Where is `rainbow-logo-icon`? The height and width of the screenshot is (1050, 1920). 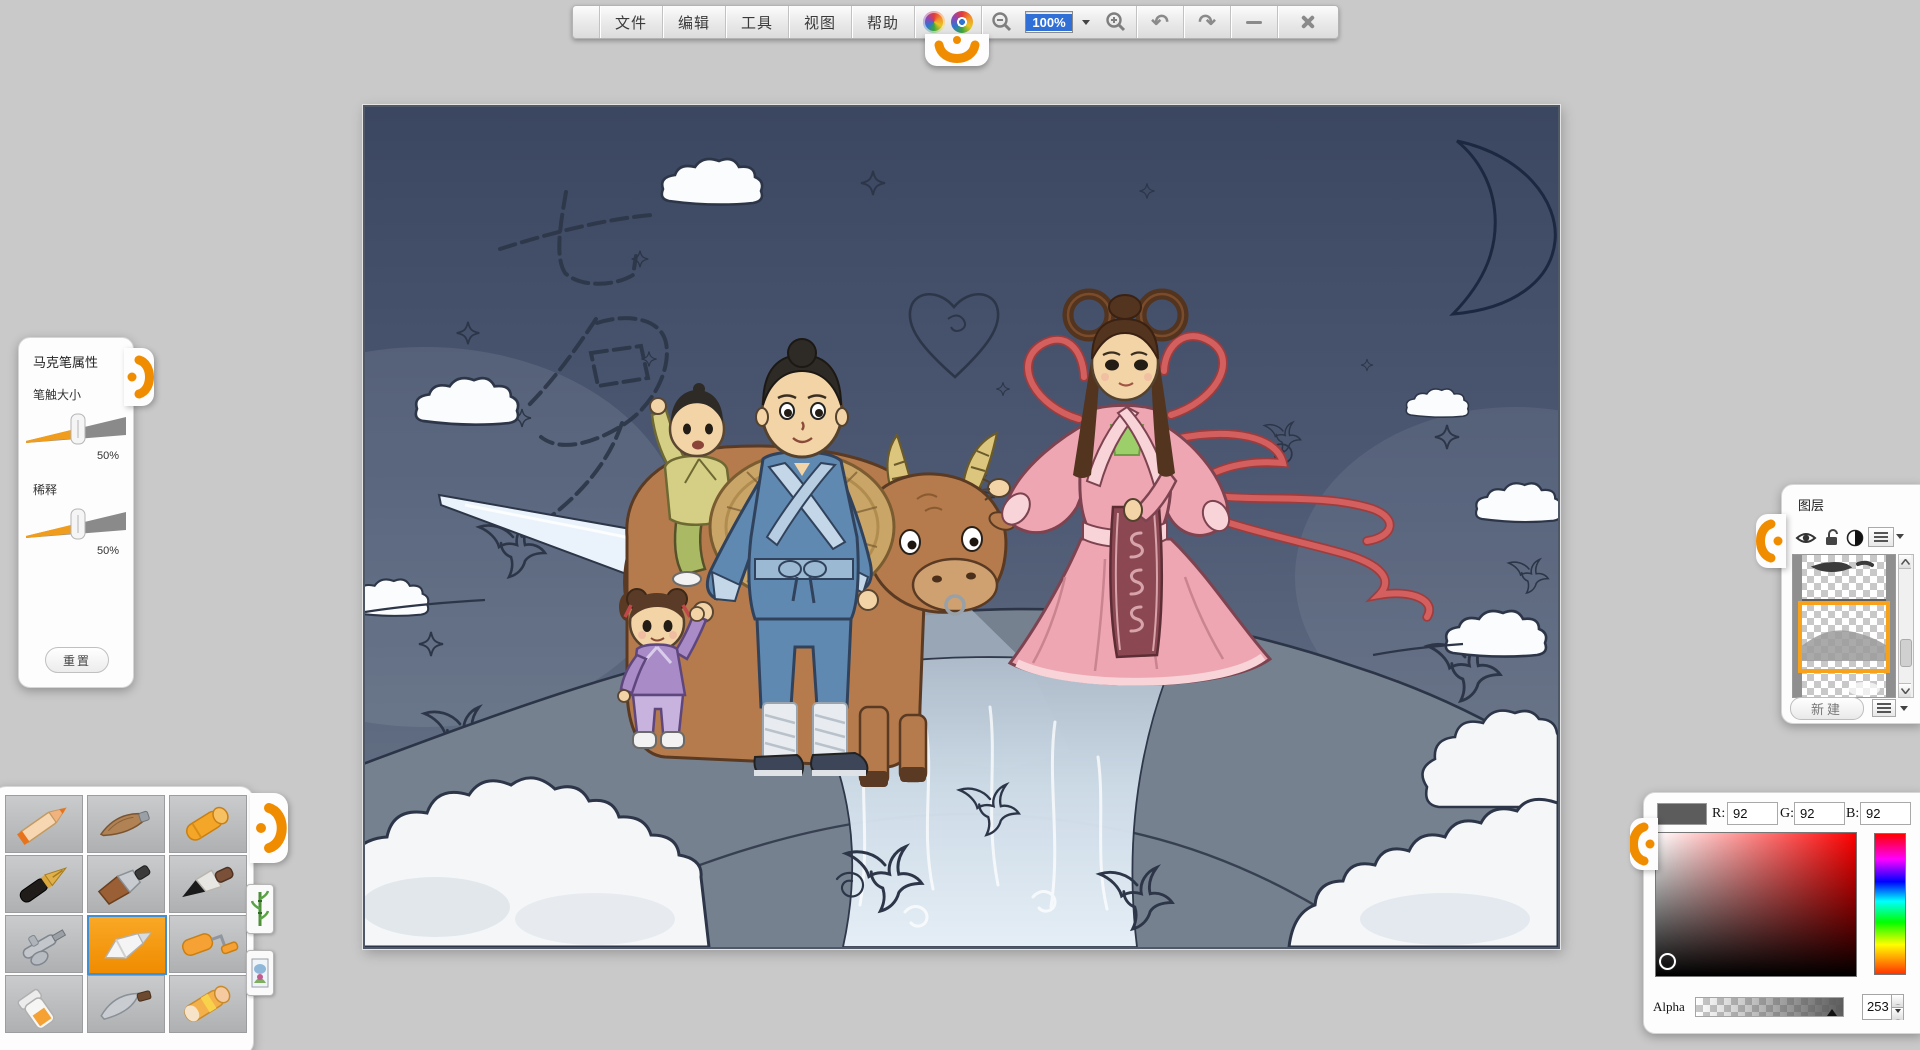
rainbow-logo-icon is located at coordinates (934, 22).